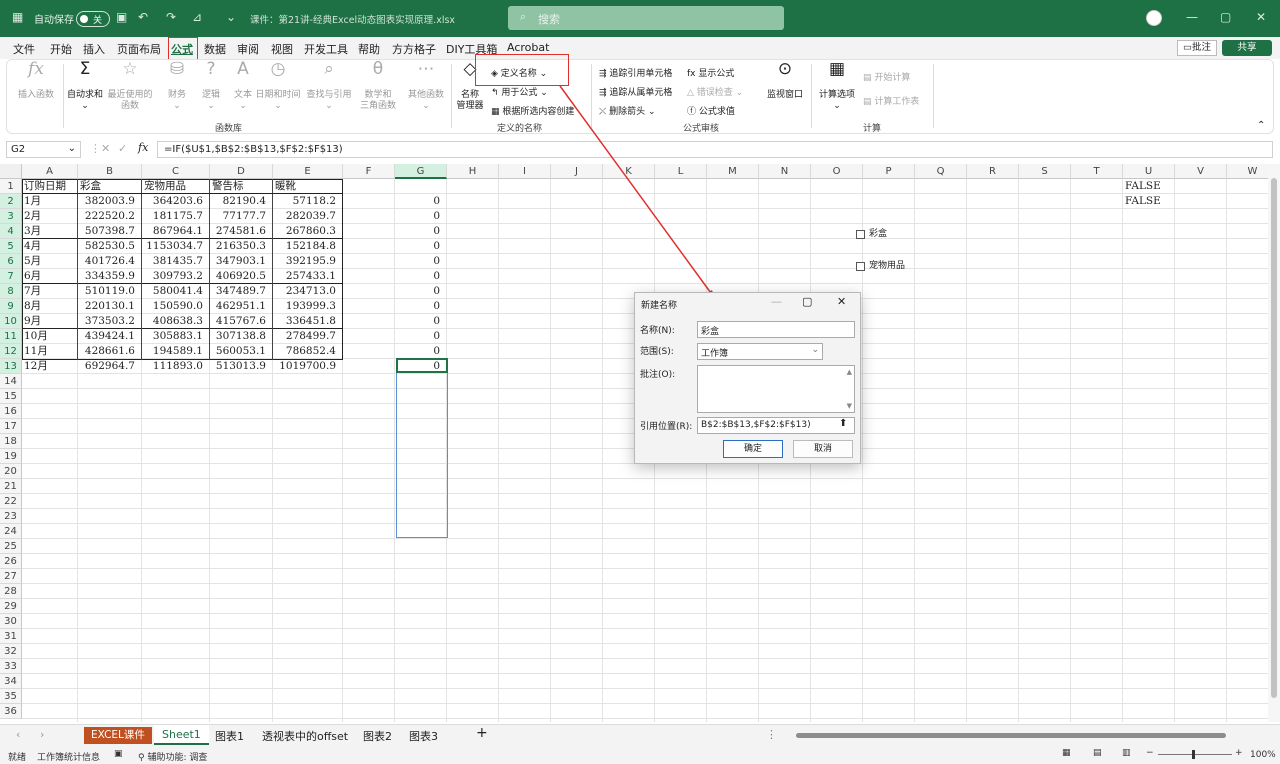 This screenshot has height=764, width=1280. I want to click on dialog-title: 新建名称, so click(659, 306).